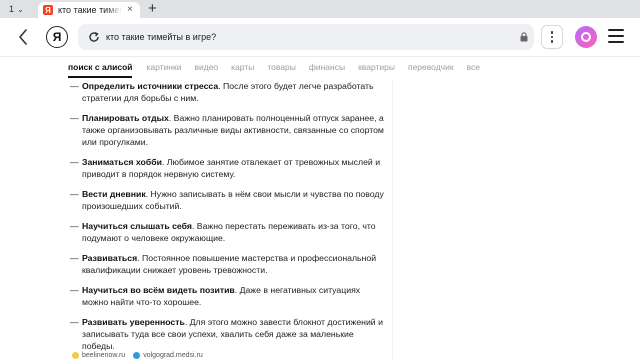 This screenshot has width=640, height=360. I want to click on nav-item-finance: финансы, so click(327, 67).